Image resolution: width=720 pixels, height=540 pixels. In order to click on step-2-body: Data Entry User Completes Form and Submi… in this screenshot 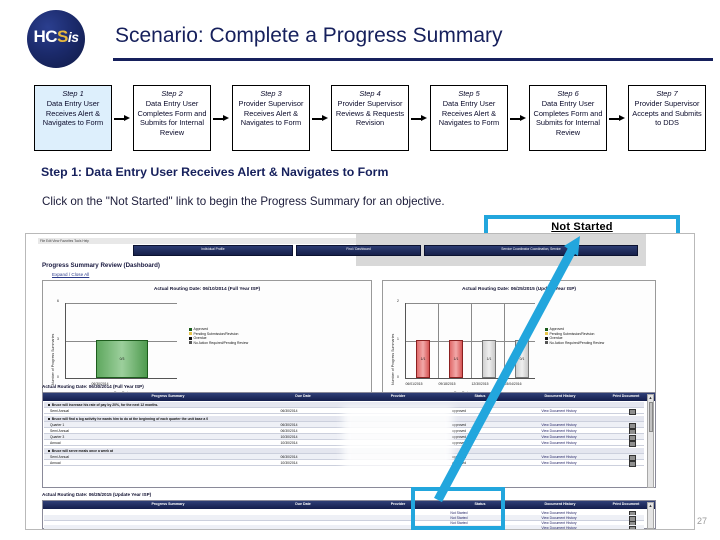, I will do `click(172, 118)`.